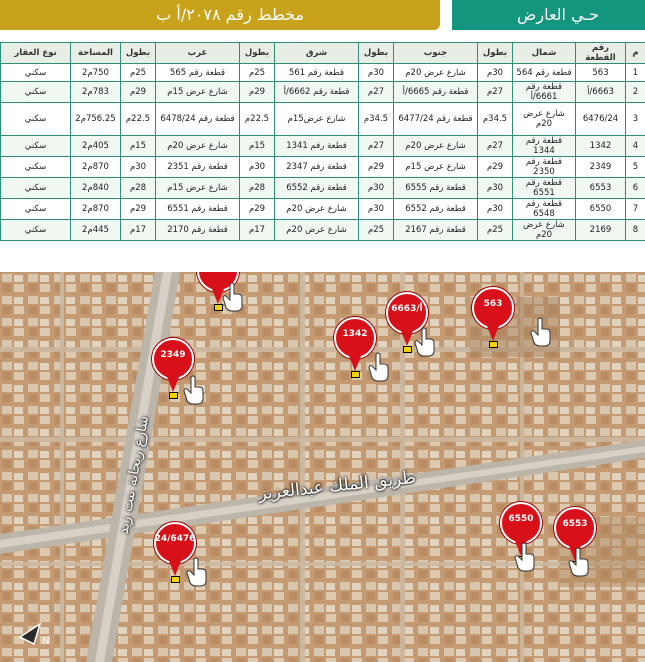 This screenshot has width=645, height=662. Describe the element at coordinates (230, 14) in the screenshot. I see `plan-title: مخطط رقم ٢٠٧٨/أ ب` at that location.